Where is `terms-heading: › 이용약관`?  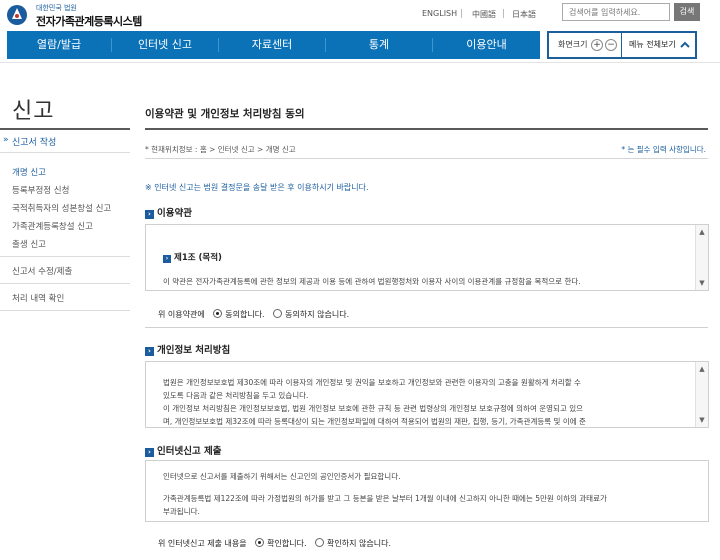
terms-heading: › 이용약관 is located at coordinates (168, 212).